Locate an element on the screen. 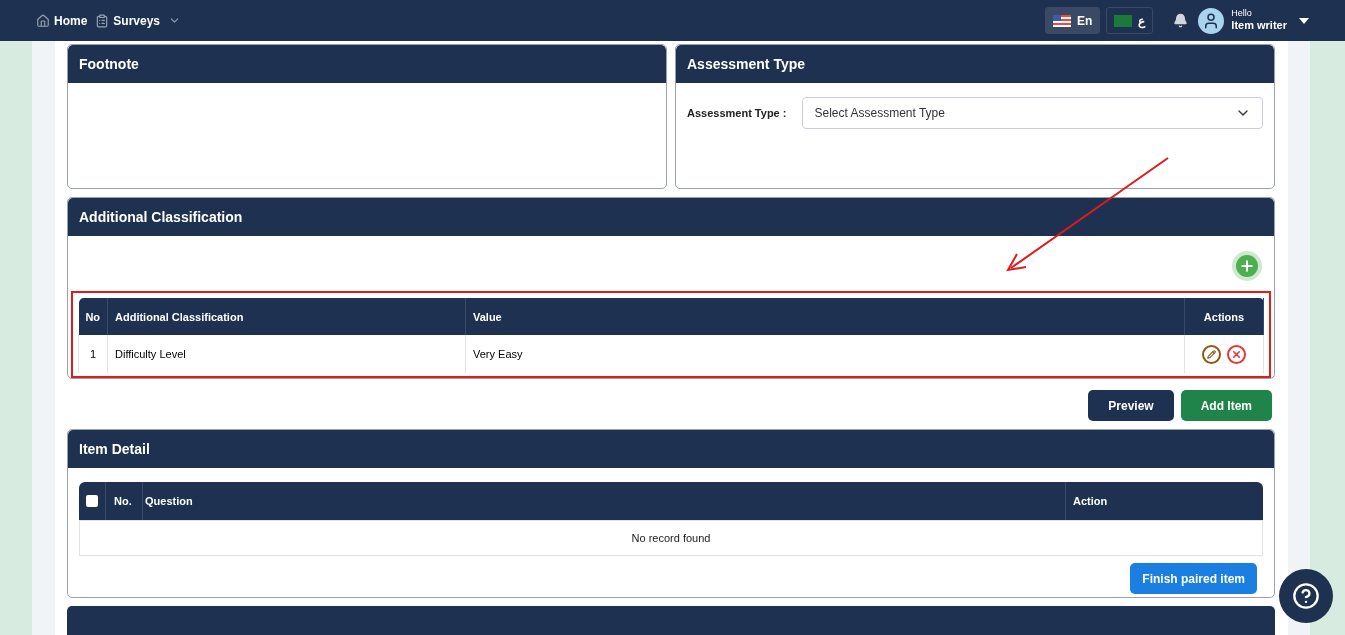  avatar-icon is located at coordinates (1211, 20).